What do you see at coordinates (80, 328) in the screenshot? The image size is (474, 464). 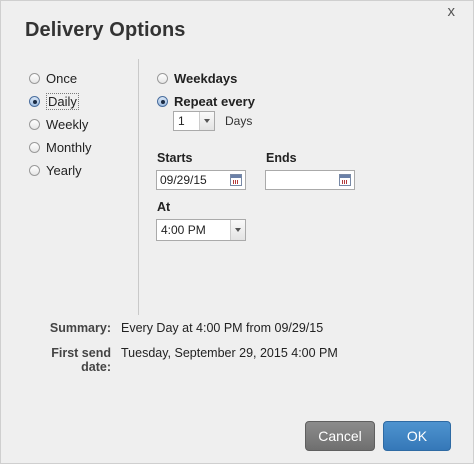 I see `summary-label: Summary:` at bounding box center [80, 328].